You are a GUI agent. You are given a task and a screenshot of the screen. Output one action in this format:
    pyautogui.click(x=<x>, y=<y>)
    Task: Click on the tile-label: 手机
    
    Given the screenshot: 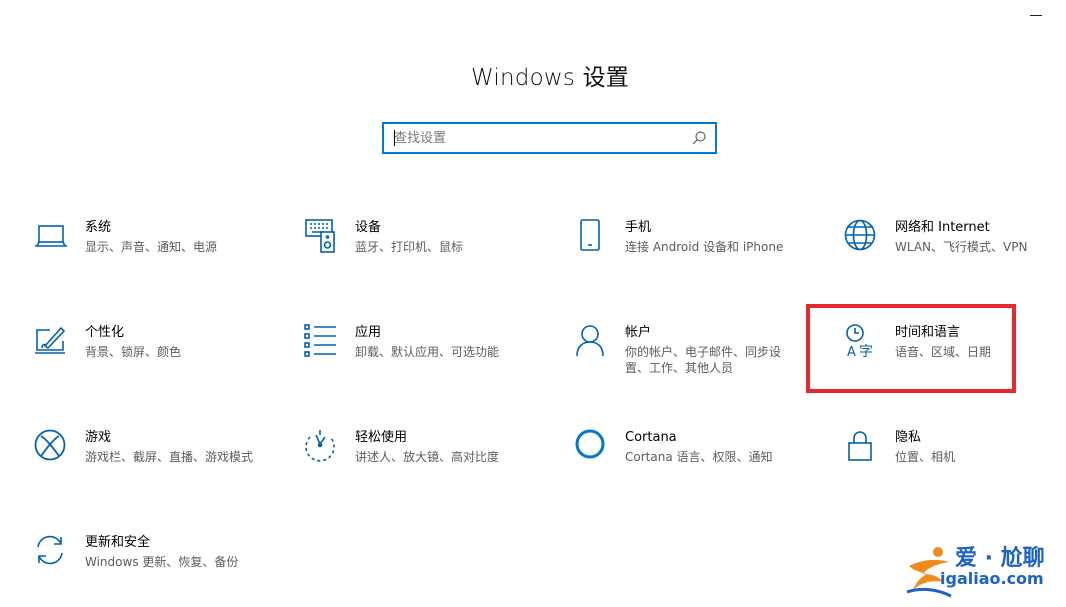 What is the action you would take?
    pyautogui.click(x=638, y=227)
    